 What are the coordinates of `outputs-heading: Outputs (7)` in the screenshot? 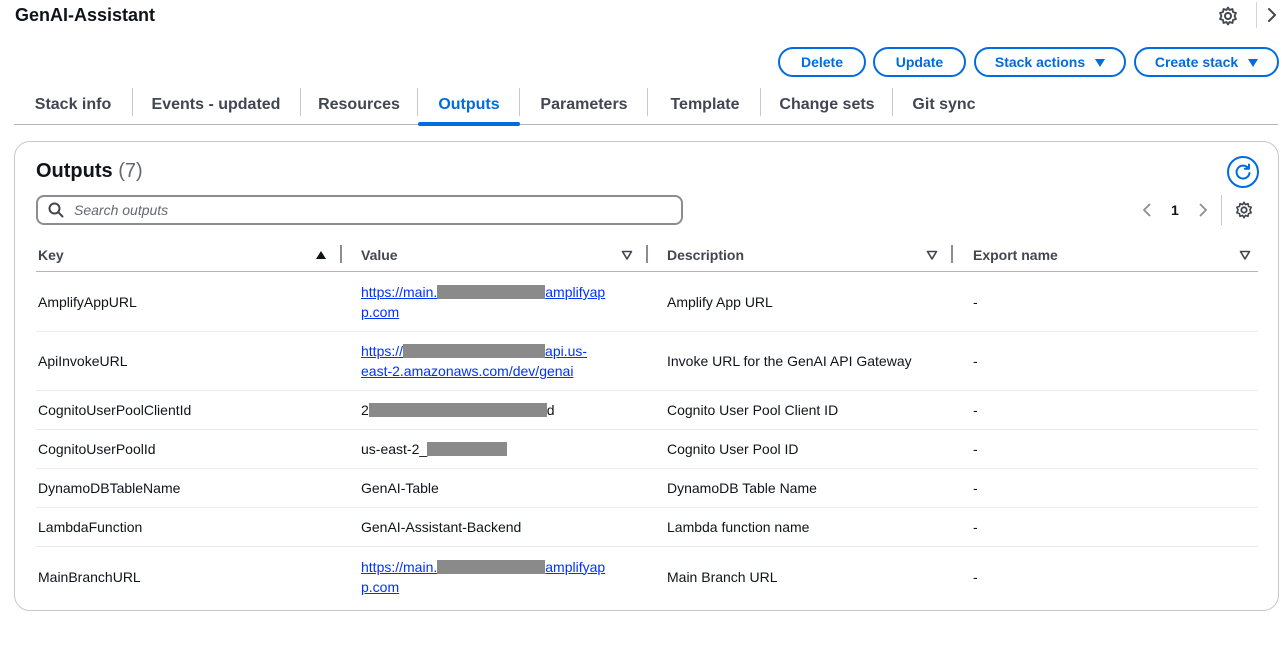 It's located at (89, 171).